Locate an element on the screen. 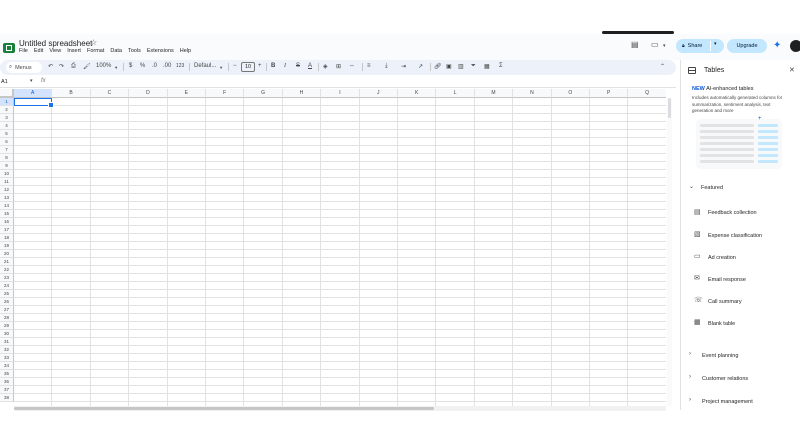 This screenshot has width=800, height=445. column-header: C is located at coordinates (110, 93).